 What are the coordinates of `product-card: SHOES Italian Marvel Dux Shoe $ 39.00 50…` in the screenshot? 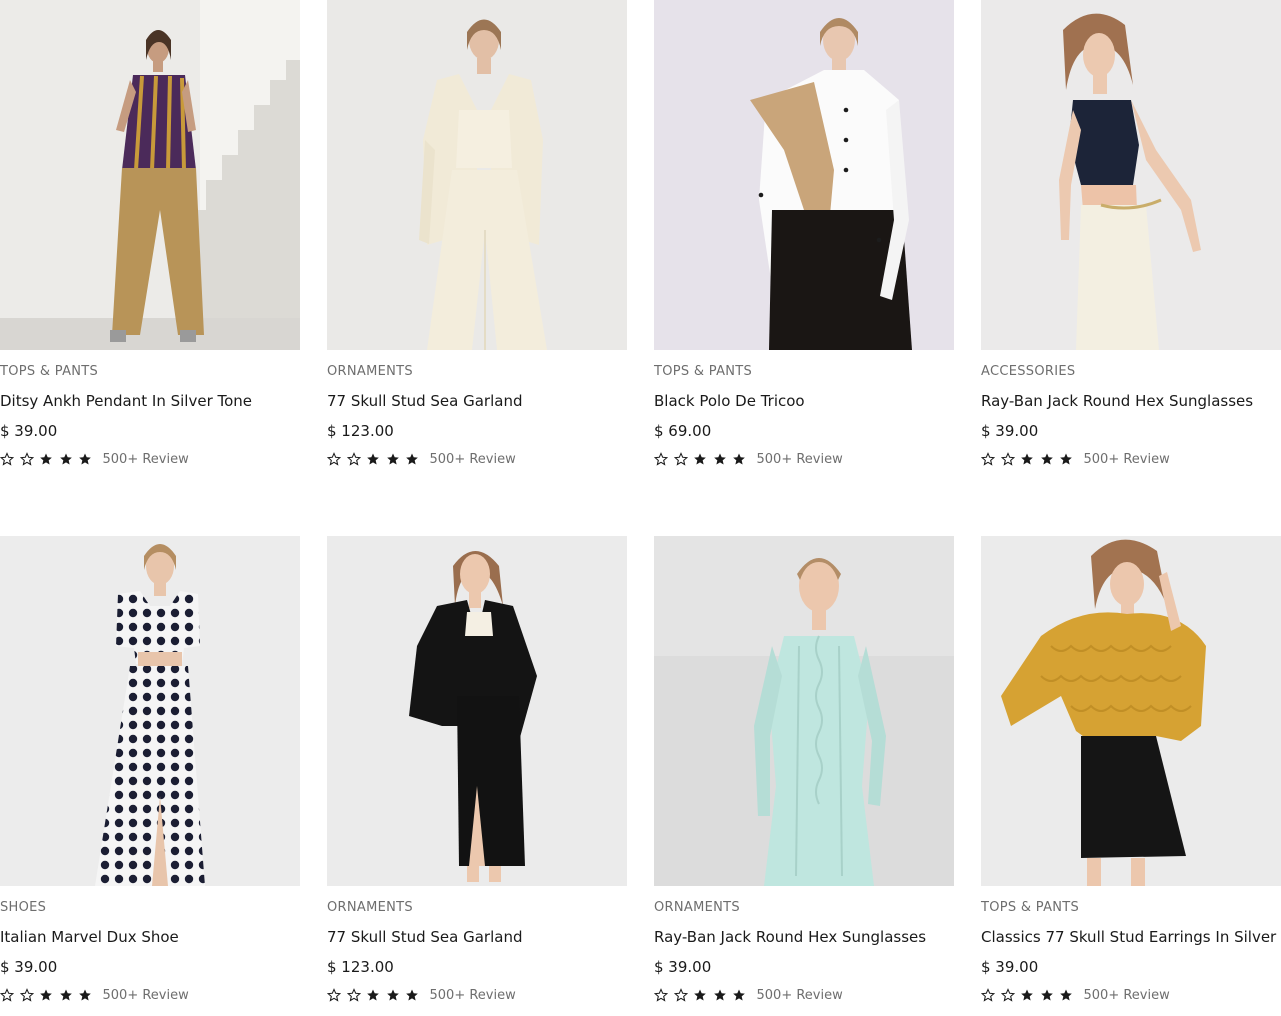 It's located at (150, 772).